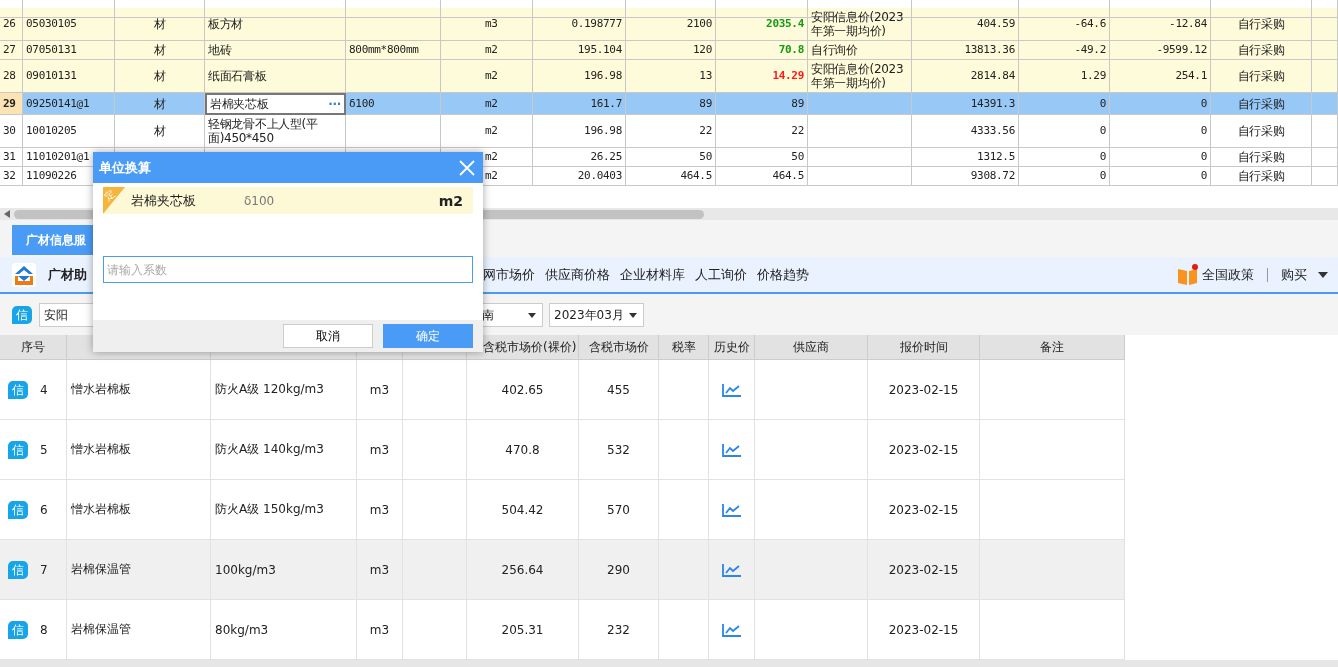 The width and height of the screenshot is (1338, 667). Describe the element at coordinates (44, 629) in the screenshot. I see `row-number: 8` at that location.